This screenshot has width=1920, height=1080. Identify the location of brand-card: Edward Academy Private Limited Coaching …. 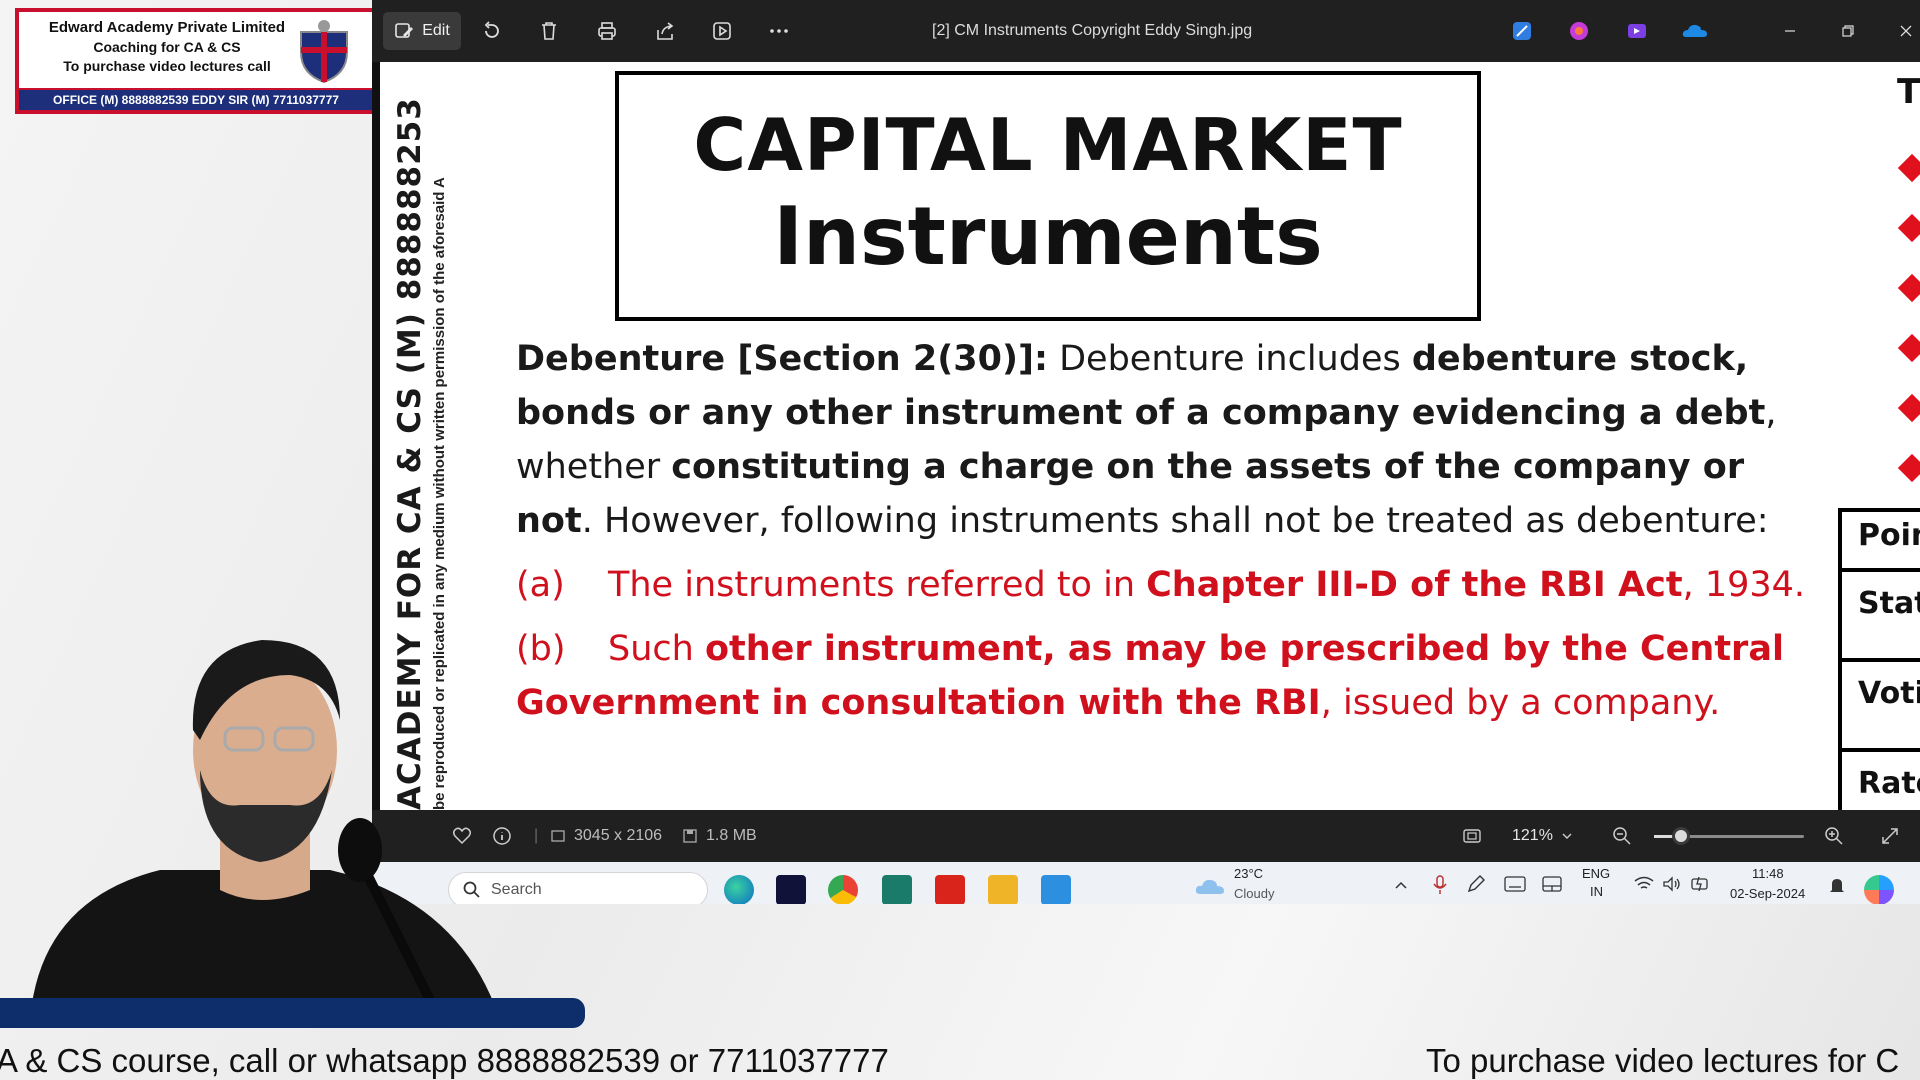
(196, 61).